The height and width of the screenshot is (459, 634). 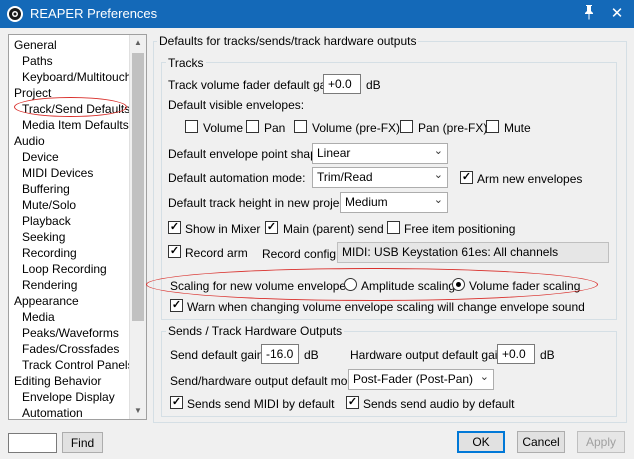 I want to click on tracks-group-label: Tracks, so click(x=186, y=63).